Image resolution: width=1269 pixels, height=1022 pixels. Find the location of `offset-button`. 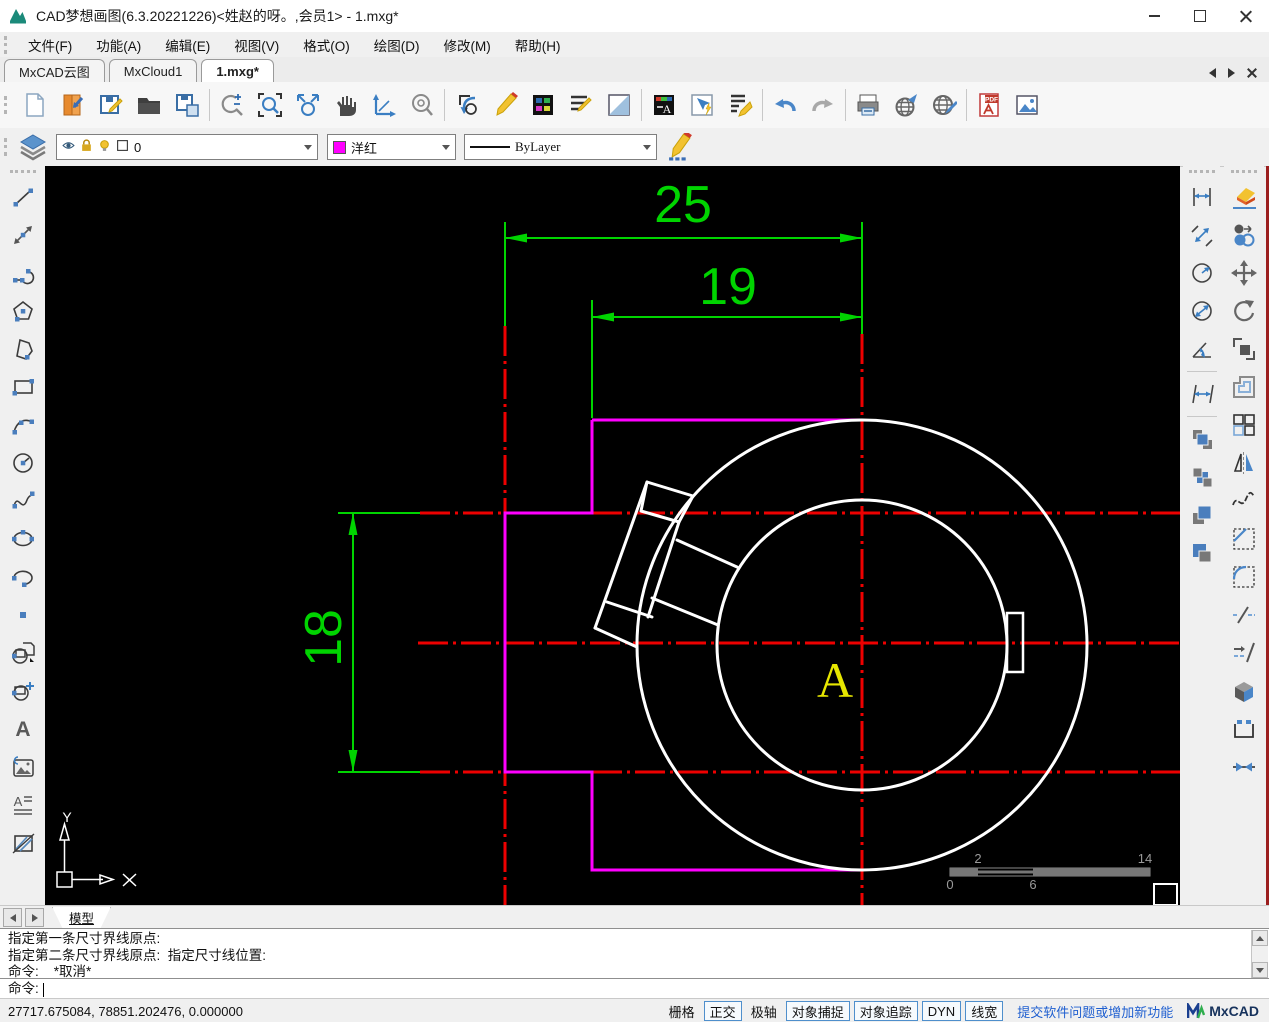

offset-button is located at coordinates (1244, 387).